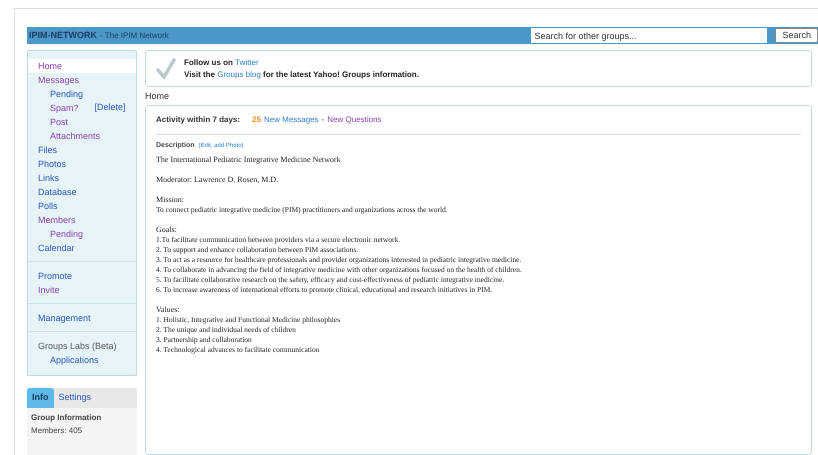 This screenshot has height=455, width=818. What do you see at coordinates (256, 120) in the screenshot?
I see `message-count: 25` at bounding box center [256, 120].